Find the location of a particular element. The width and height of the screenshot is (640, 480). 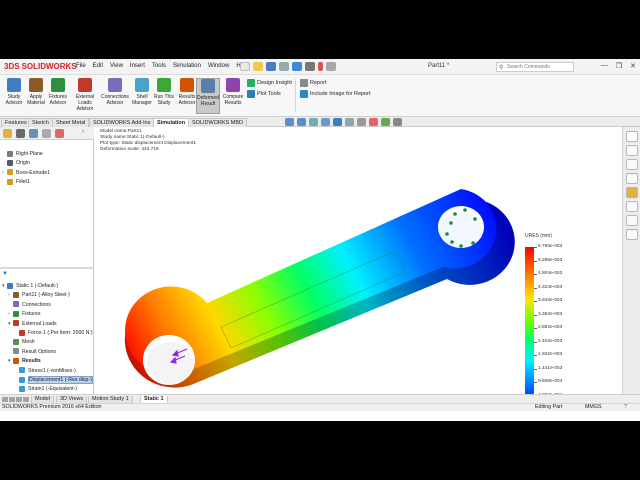

section-view-icon is located at coordinates (325, 122).